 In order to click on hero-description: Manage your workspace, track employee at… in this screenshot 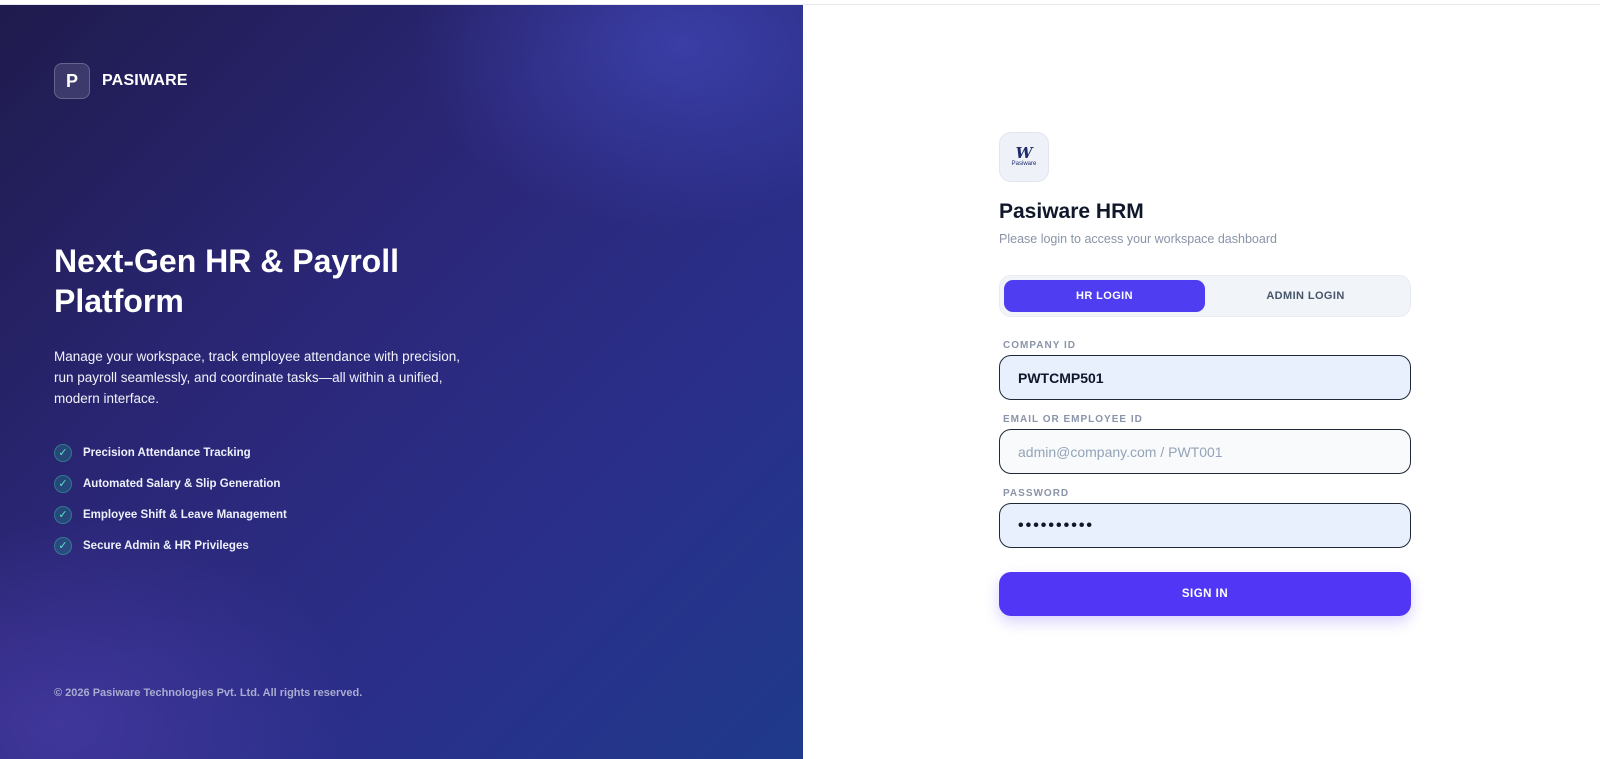, I will do `click(257, 377)`.